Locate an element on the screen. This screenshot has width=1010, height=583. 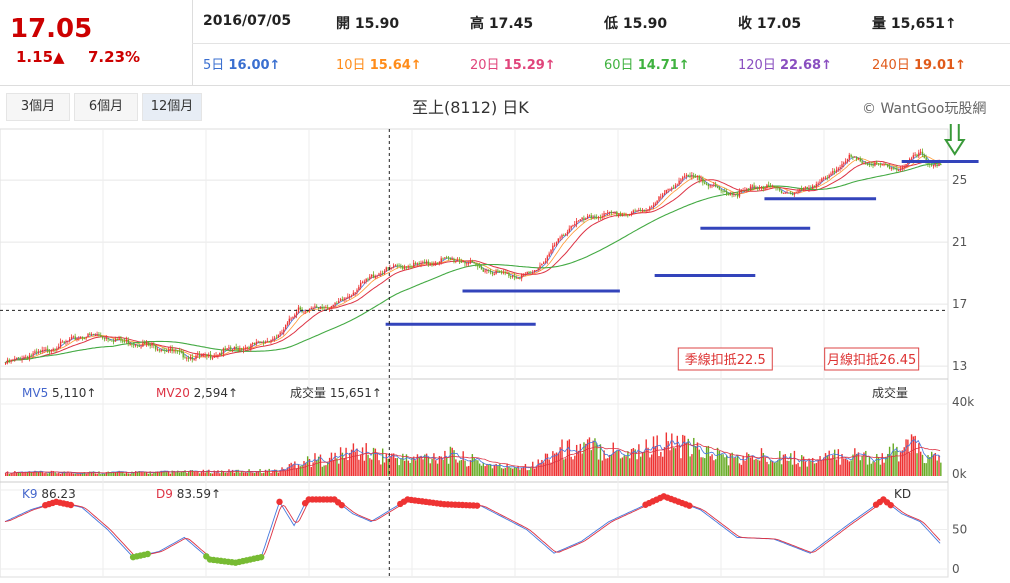
ma-60: 60日 14.71↑ is located at coordinates (647, 65).